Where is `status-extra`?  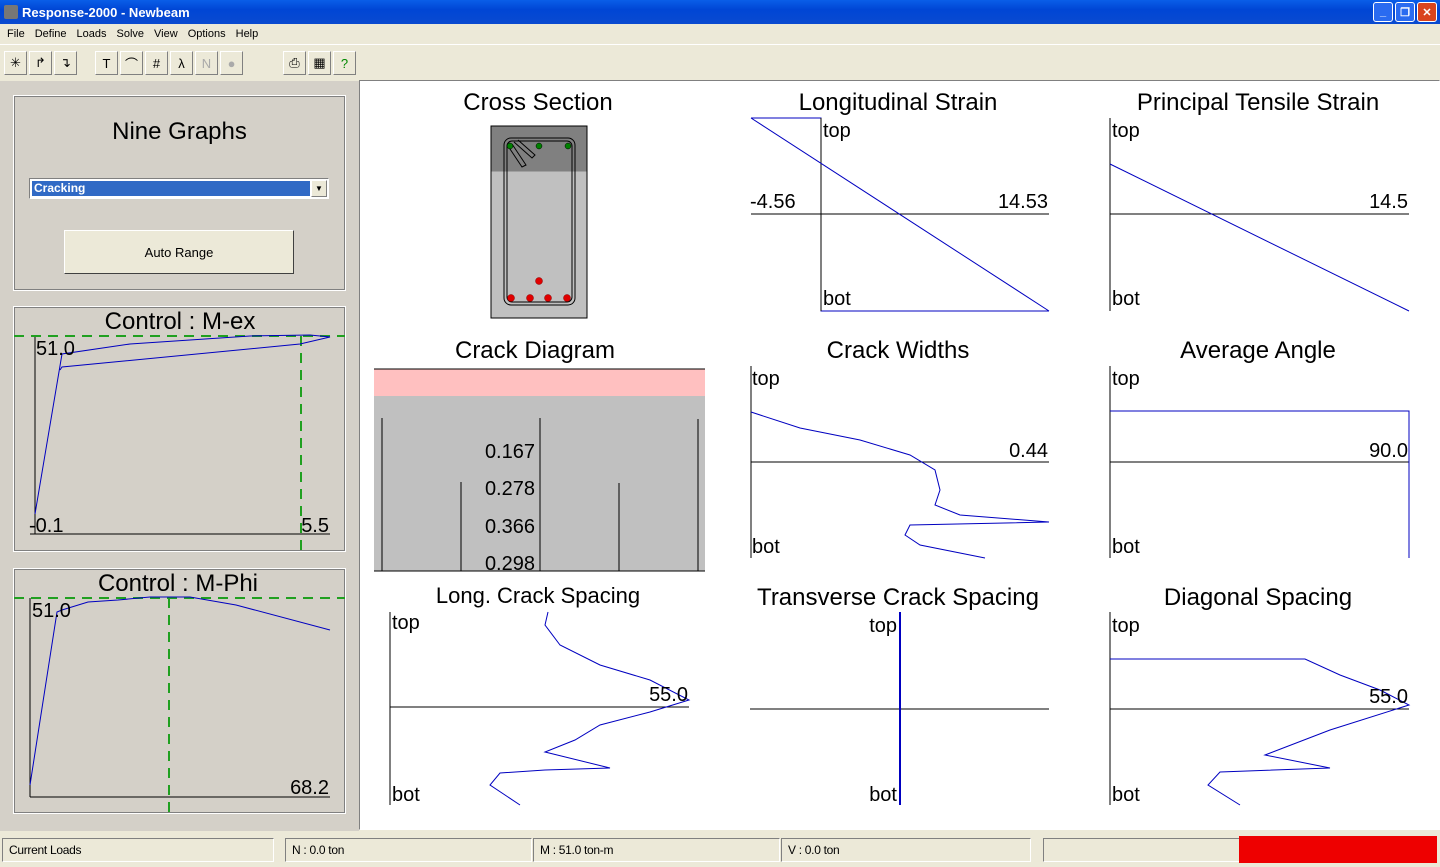 status-extra is located at coordinates (1143, 850).